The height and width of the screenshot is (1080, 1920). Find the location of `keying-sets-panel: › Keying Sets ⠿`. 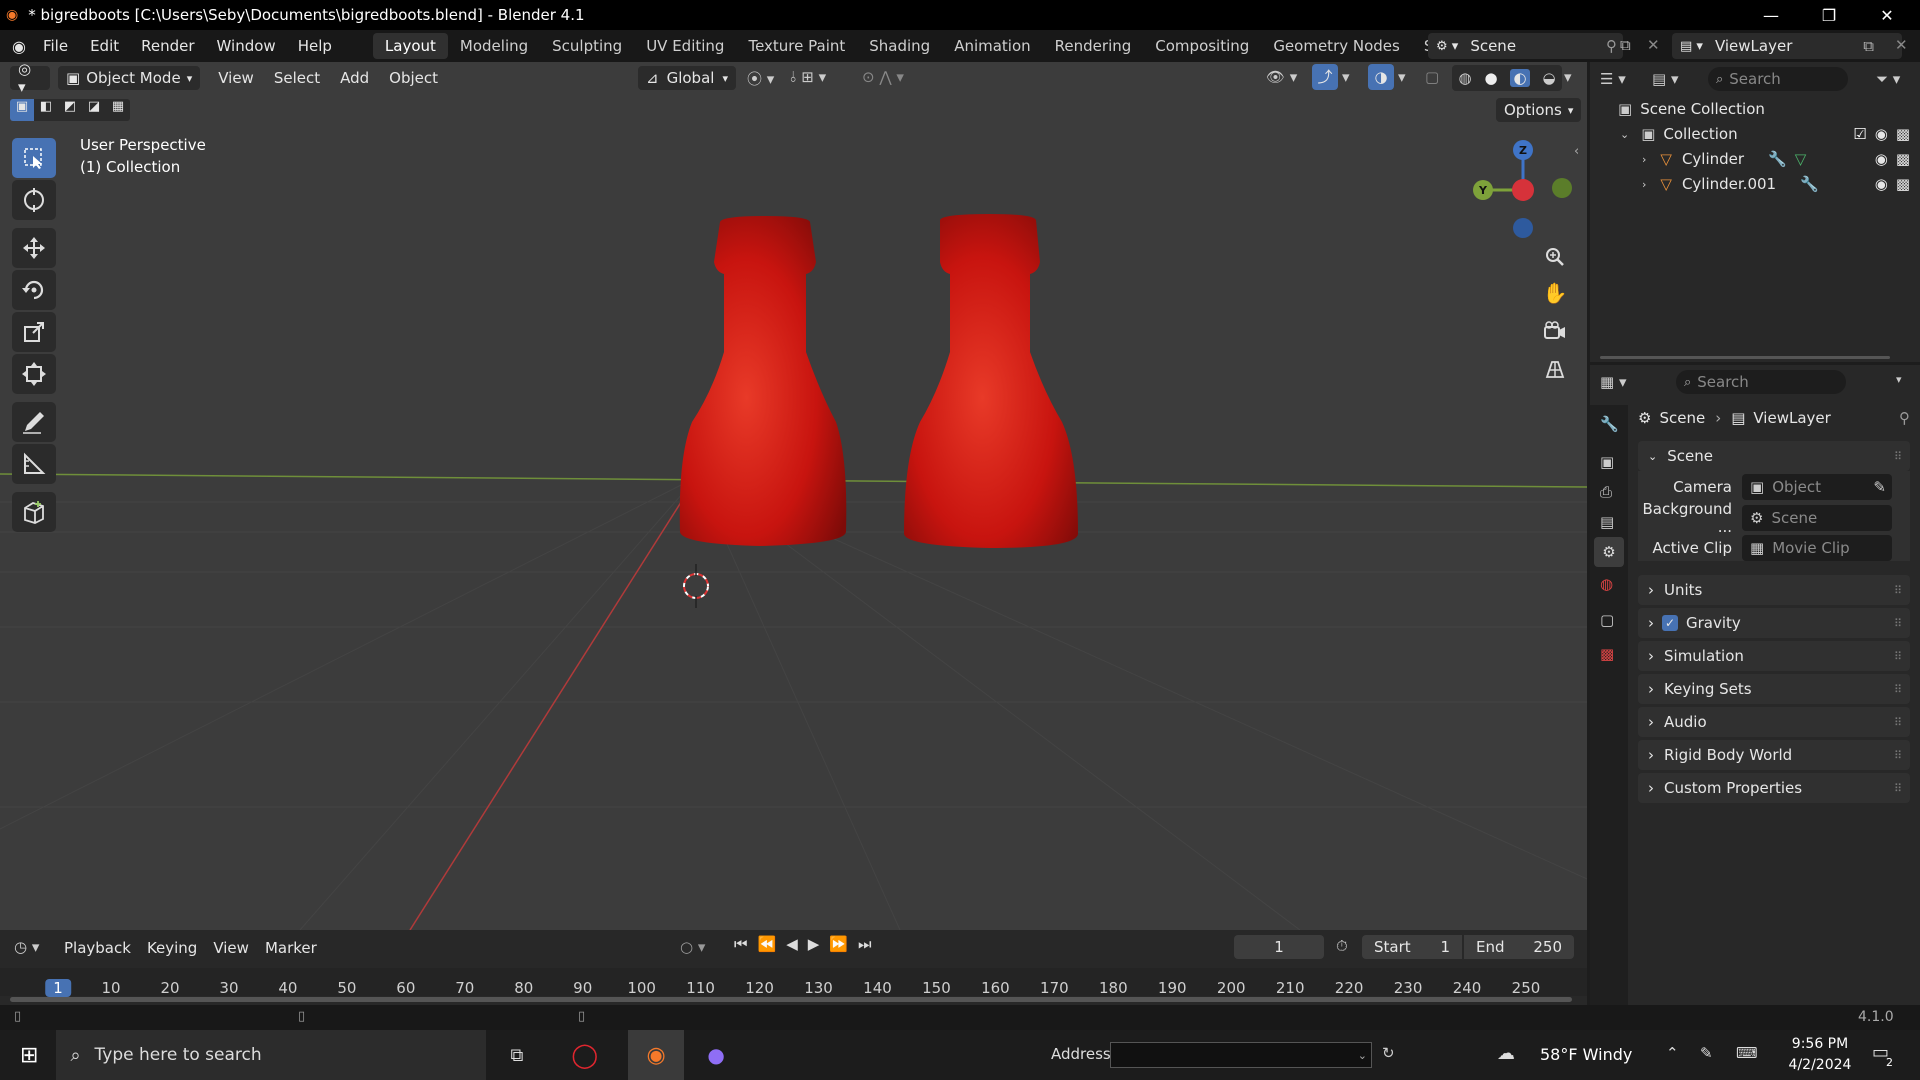

keying-sets-panel: › Keying Sets ⠿ is located at coordinates (1774, 689).